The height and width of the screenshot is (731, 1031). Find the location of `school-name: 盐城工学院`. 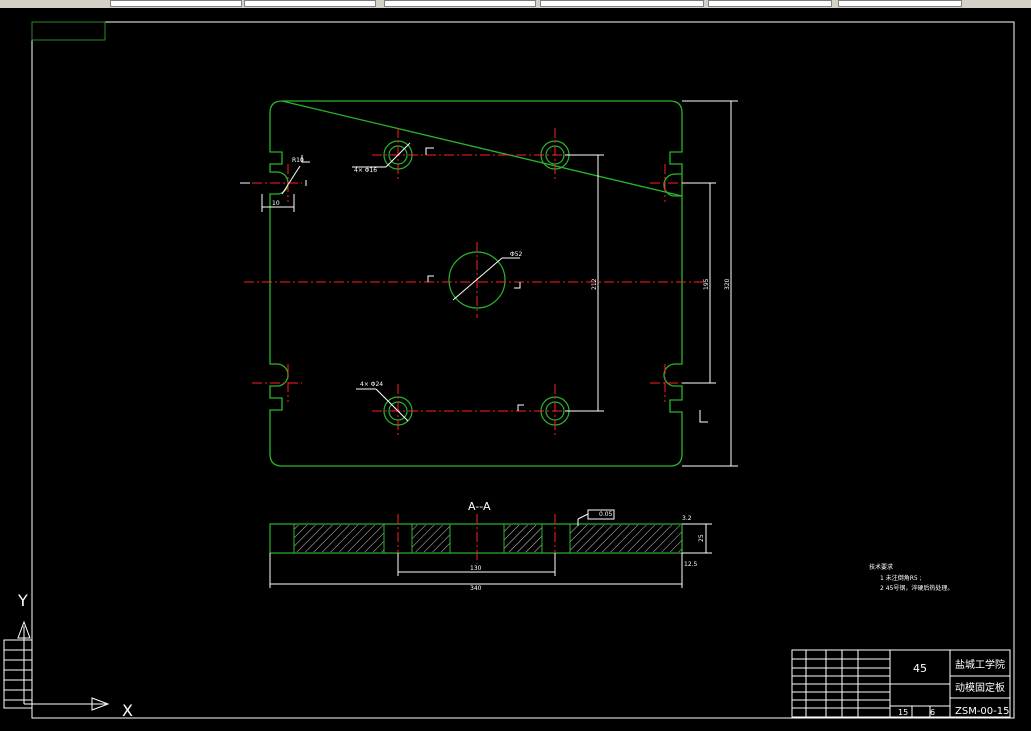

school-name: 盐城工学院 is located at coordinates (980, 664).